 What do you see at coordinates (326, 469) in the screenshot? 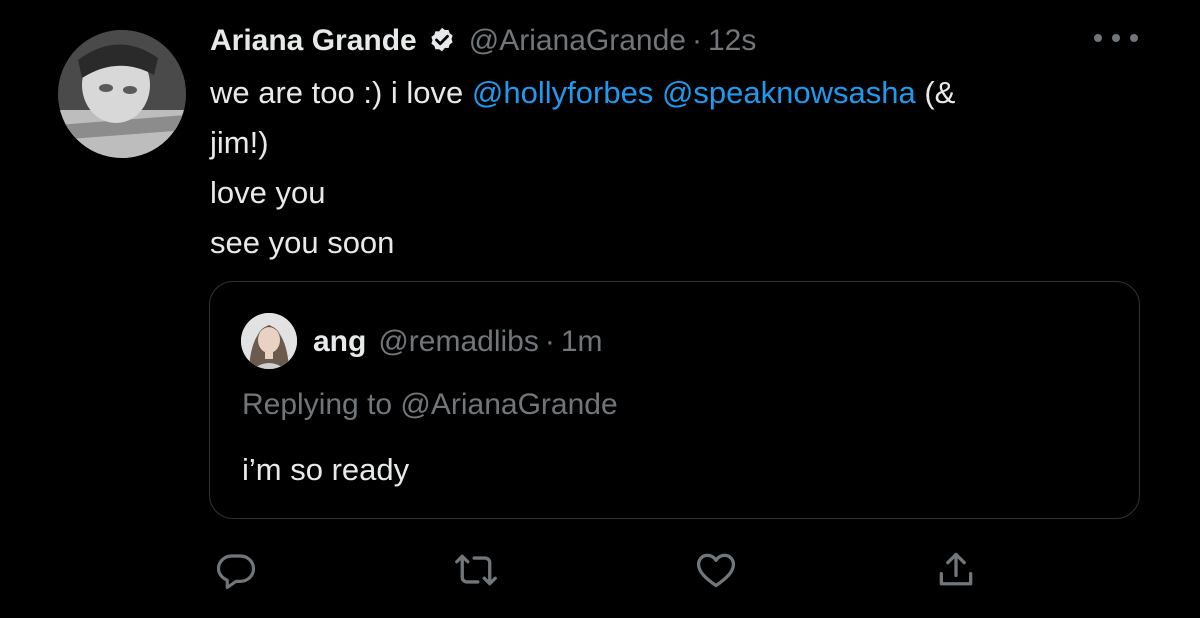
I see `quoted-tweet-text: i’m so ready` at bounding box center [326, 469].